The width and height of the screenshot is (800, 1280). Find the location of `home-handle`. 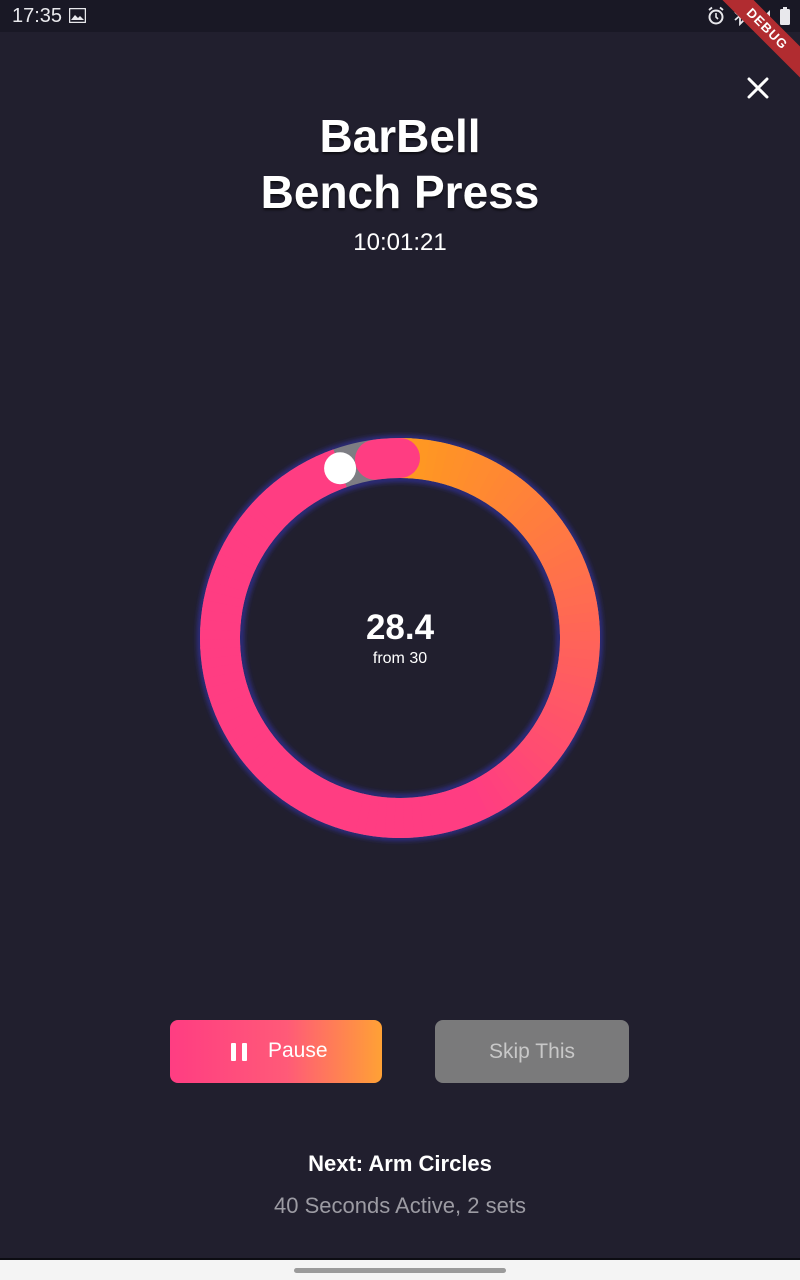

home-handle is located at coordinates (400, 1270).